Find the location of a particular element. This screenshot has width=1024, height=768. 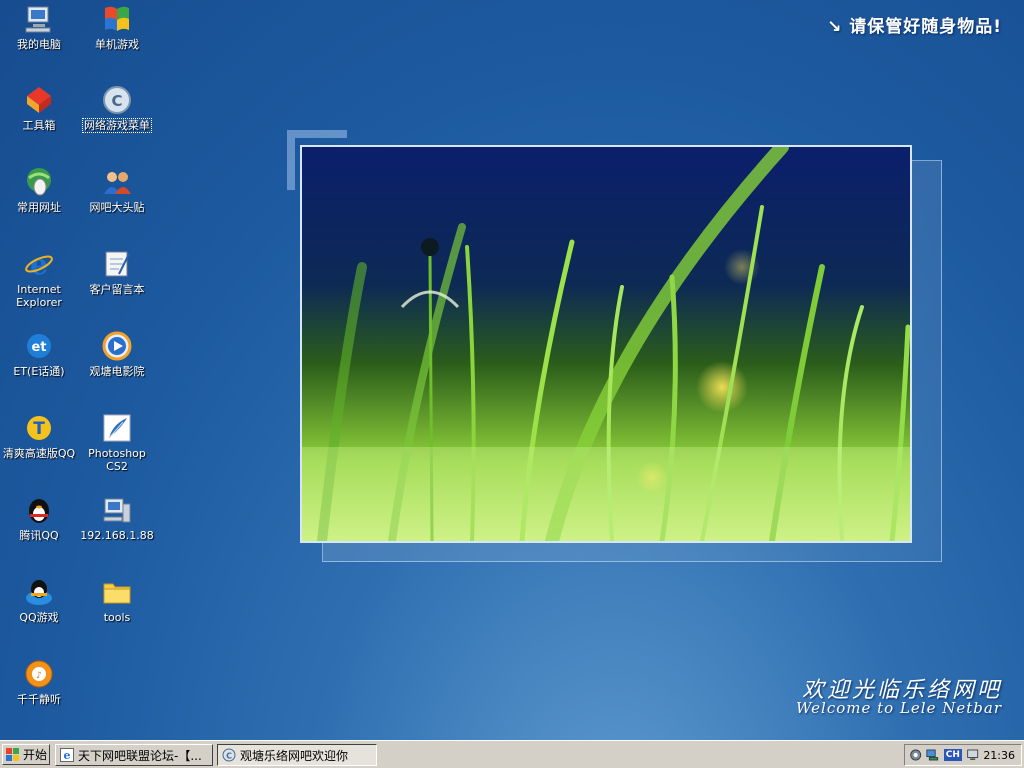

clock: 21:36 is located at coordinates (999, 755).